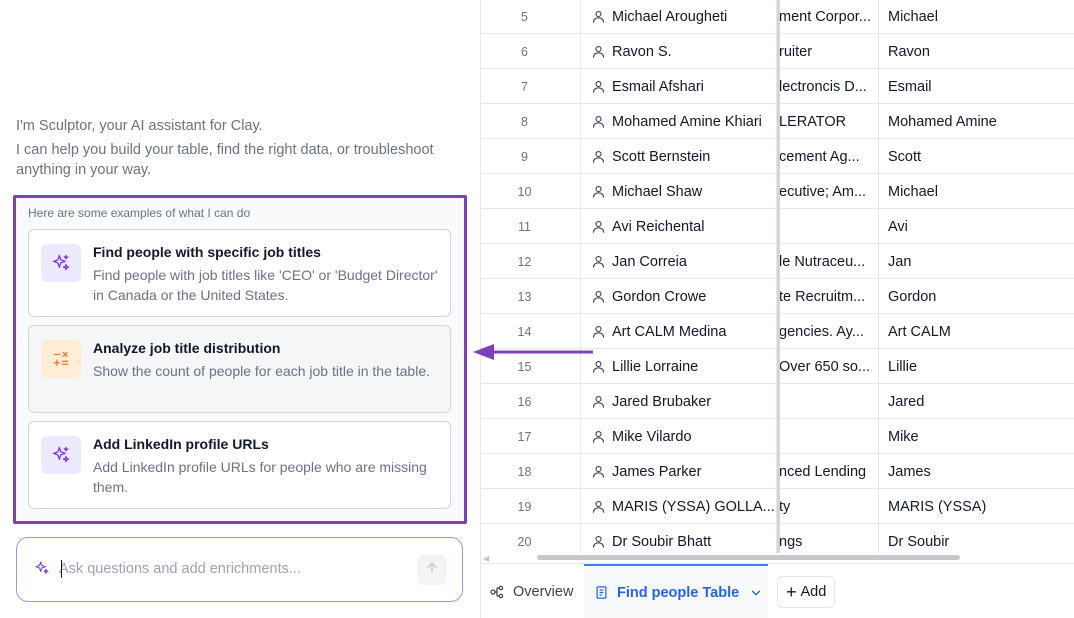 The width and height of the screenshot is (1074, 618). What do you see at coordinates (657, 471) in the screenshot?
I see `name-text: James Parker` at bounding box center [657, 471].